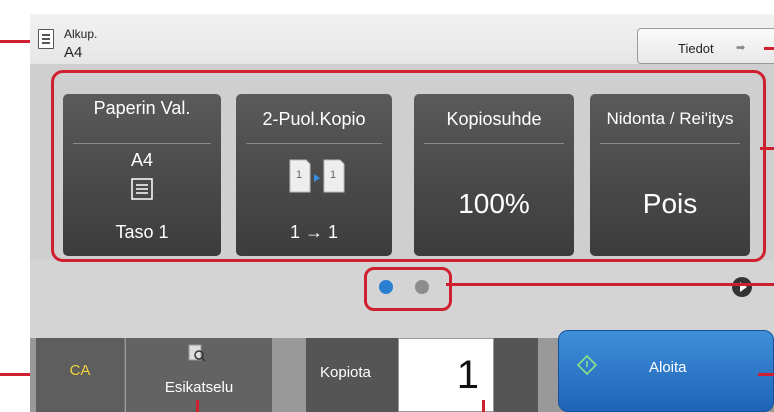  What do you see at coordinates (15, 41) in the screenshot?
I see `callout-line-original` at bounding box center [15, 41].